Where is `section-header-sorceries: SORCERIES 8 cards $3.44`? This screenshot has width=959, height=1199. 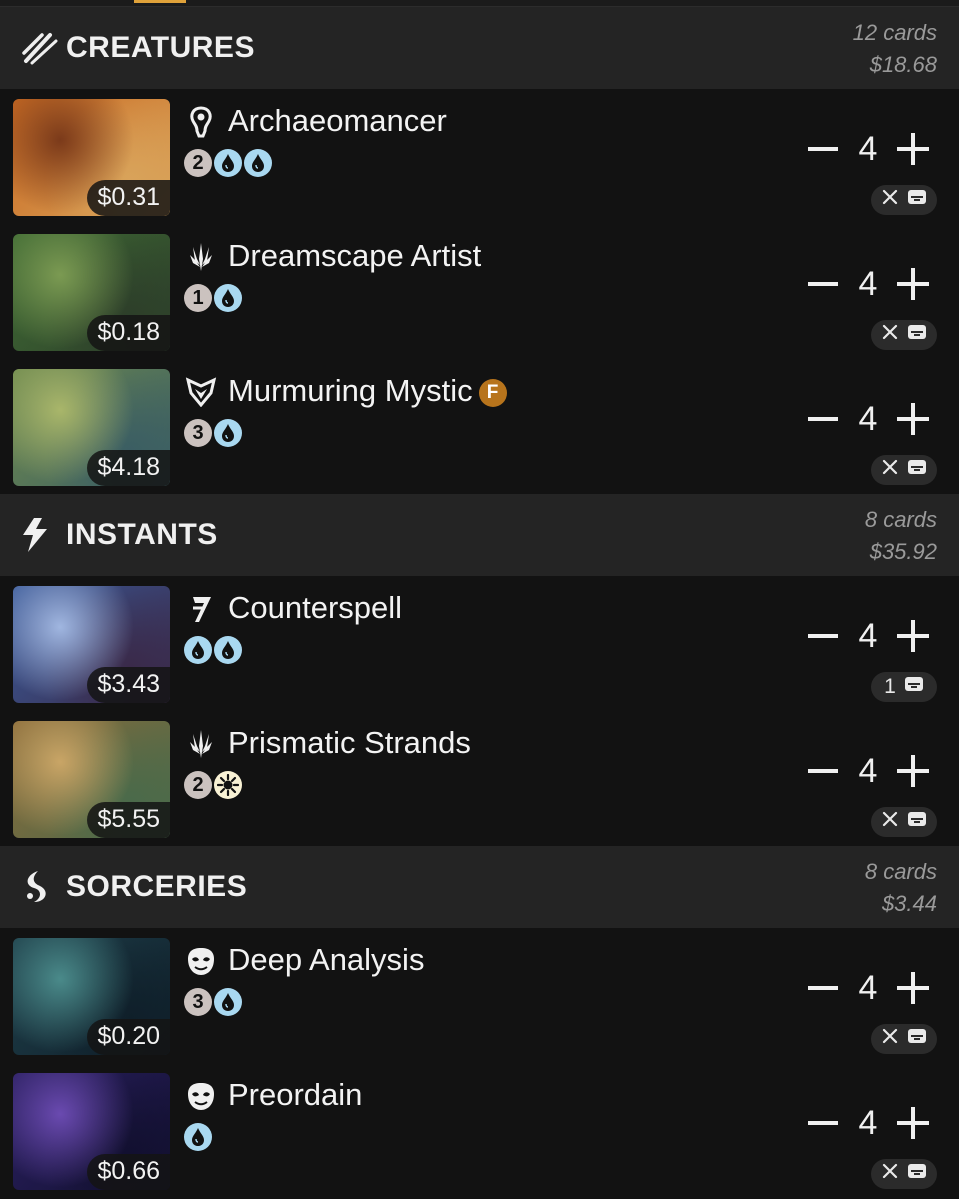 section-header-sorceries: SORCERIES 8 cards $3.44 is located at coordinates (479, 887).